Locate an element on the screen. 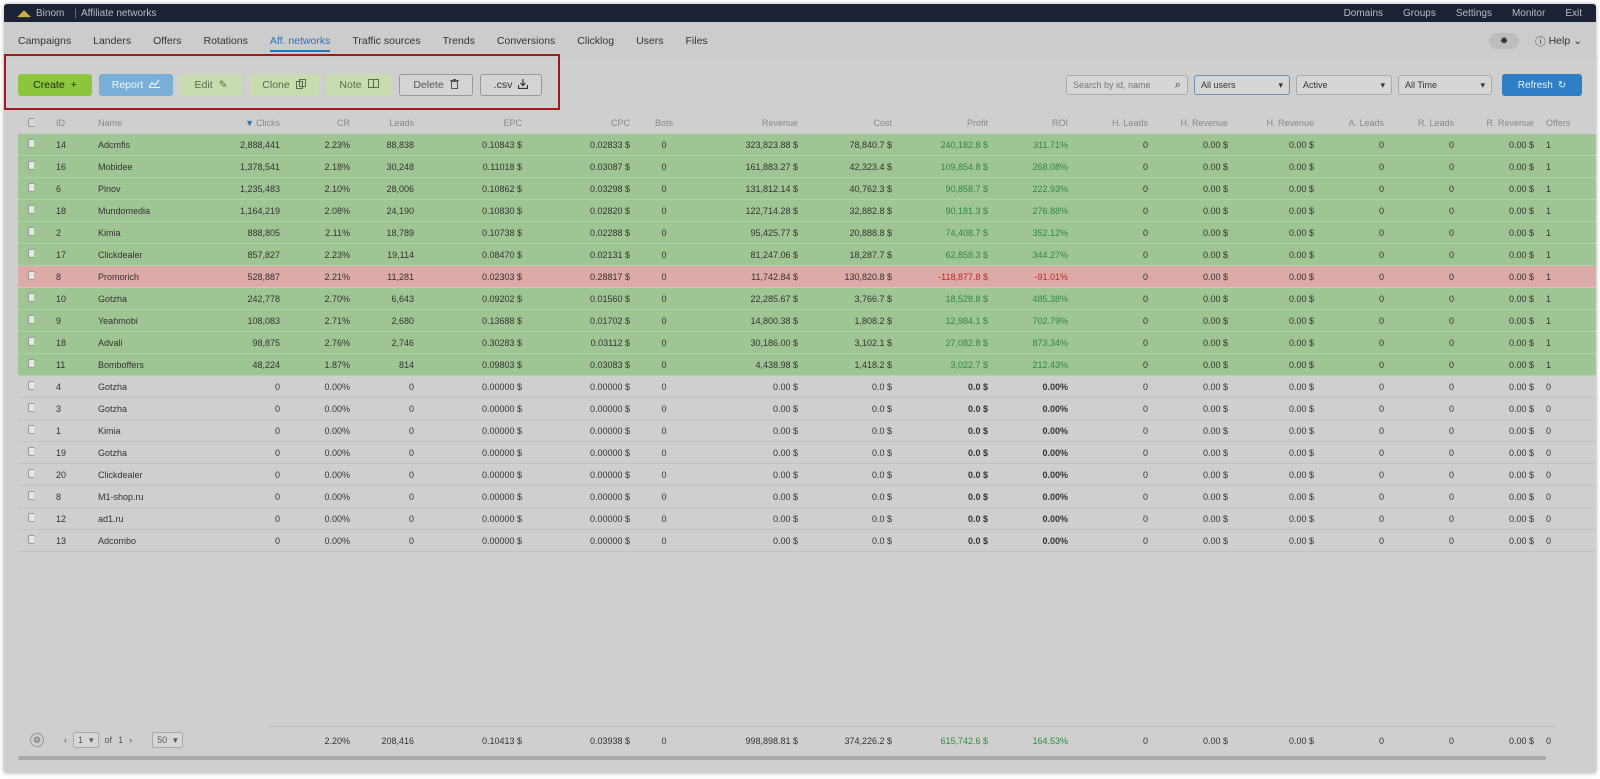 This screenshot has height=779, width=1600. delete-button: Delete is located at coordinates (436, 85).